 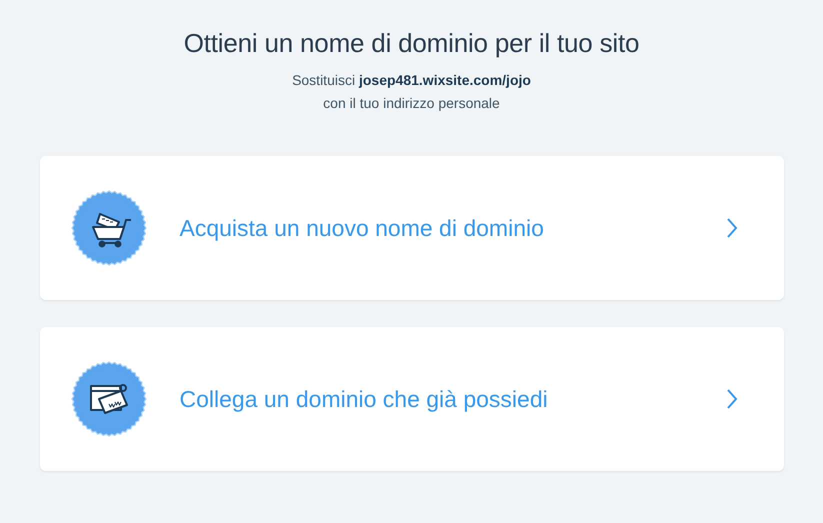 I want to click on subtitle-text: Sostituisci josep481.wixsite.com/jojo, so click(x=411, y=80).